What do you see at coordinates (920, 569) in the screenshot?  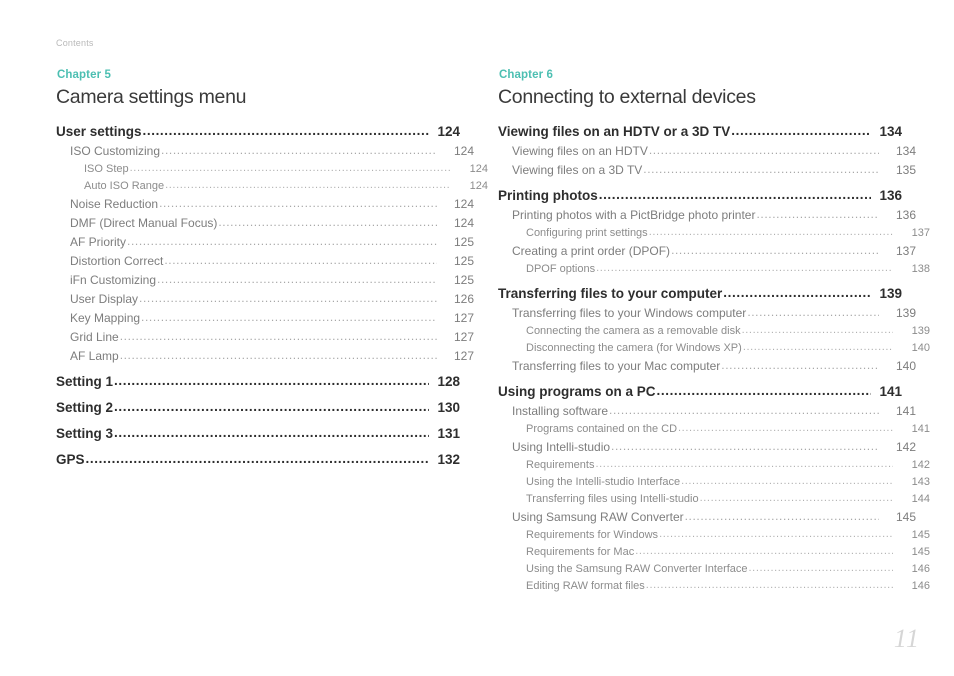 I see `toc-entry-page-number: 146` at bounding box center [920, 569].